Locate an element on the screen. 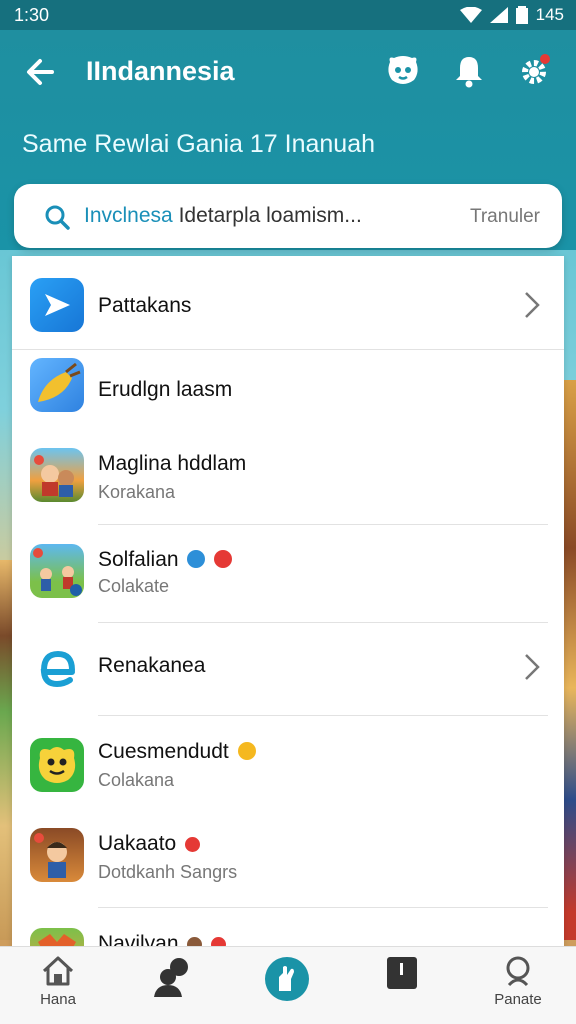 The width and height of the screenshot is (576, 1024). status-bar: 1:30 145 is located at coordinates (288, 15).